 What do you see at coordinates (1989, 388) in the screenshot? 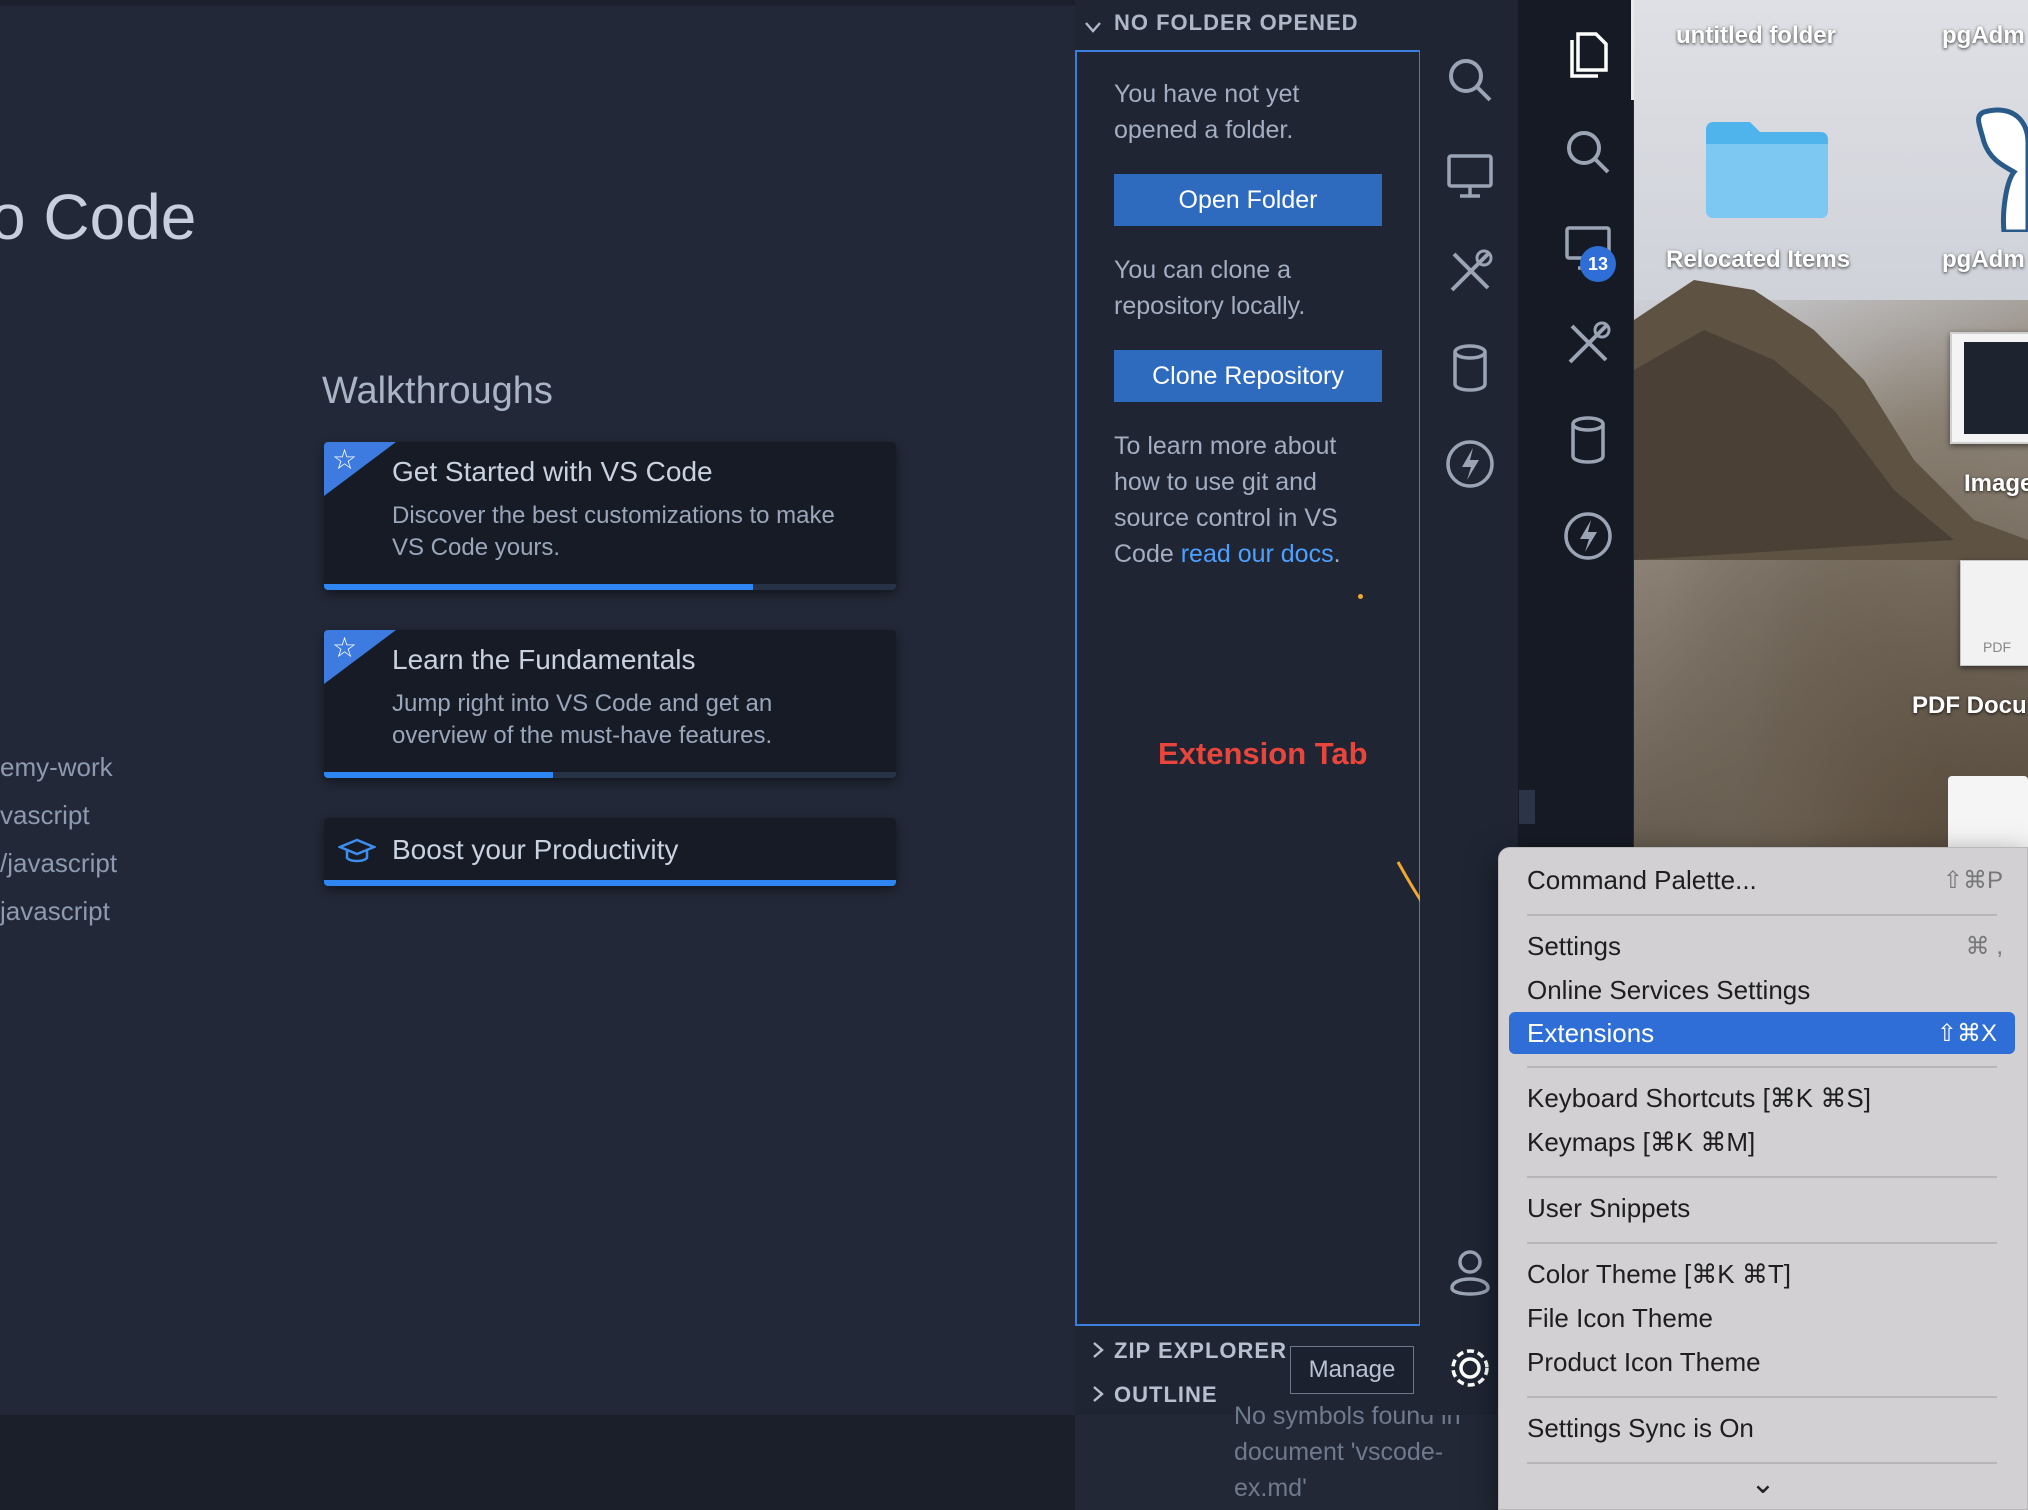
I see `image-thumbnail-icon` at bounding box center [1989, 388].